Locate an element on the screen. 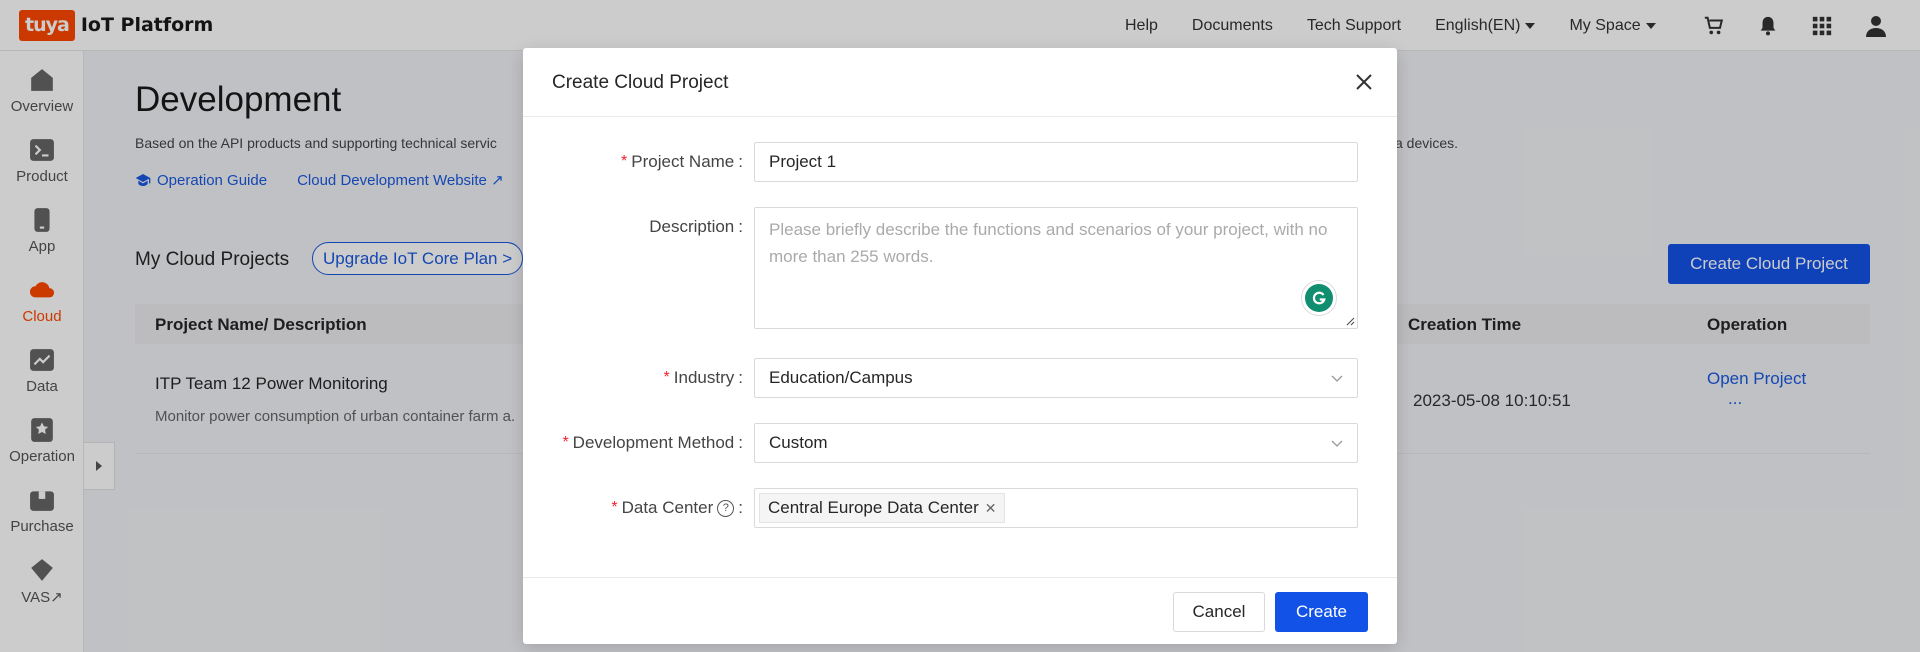 The image size is (1920, 652). create-button: Create is located at coordinates (1321, 612).